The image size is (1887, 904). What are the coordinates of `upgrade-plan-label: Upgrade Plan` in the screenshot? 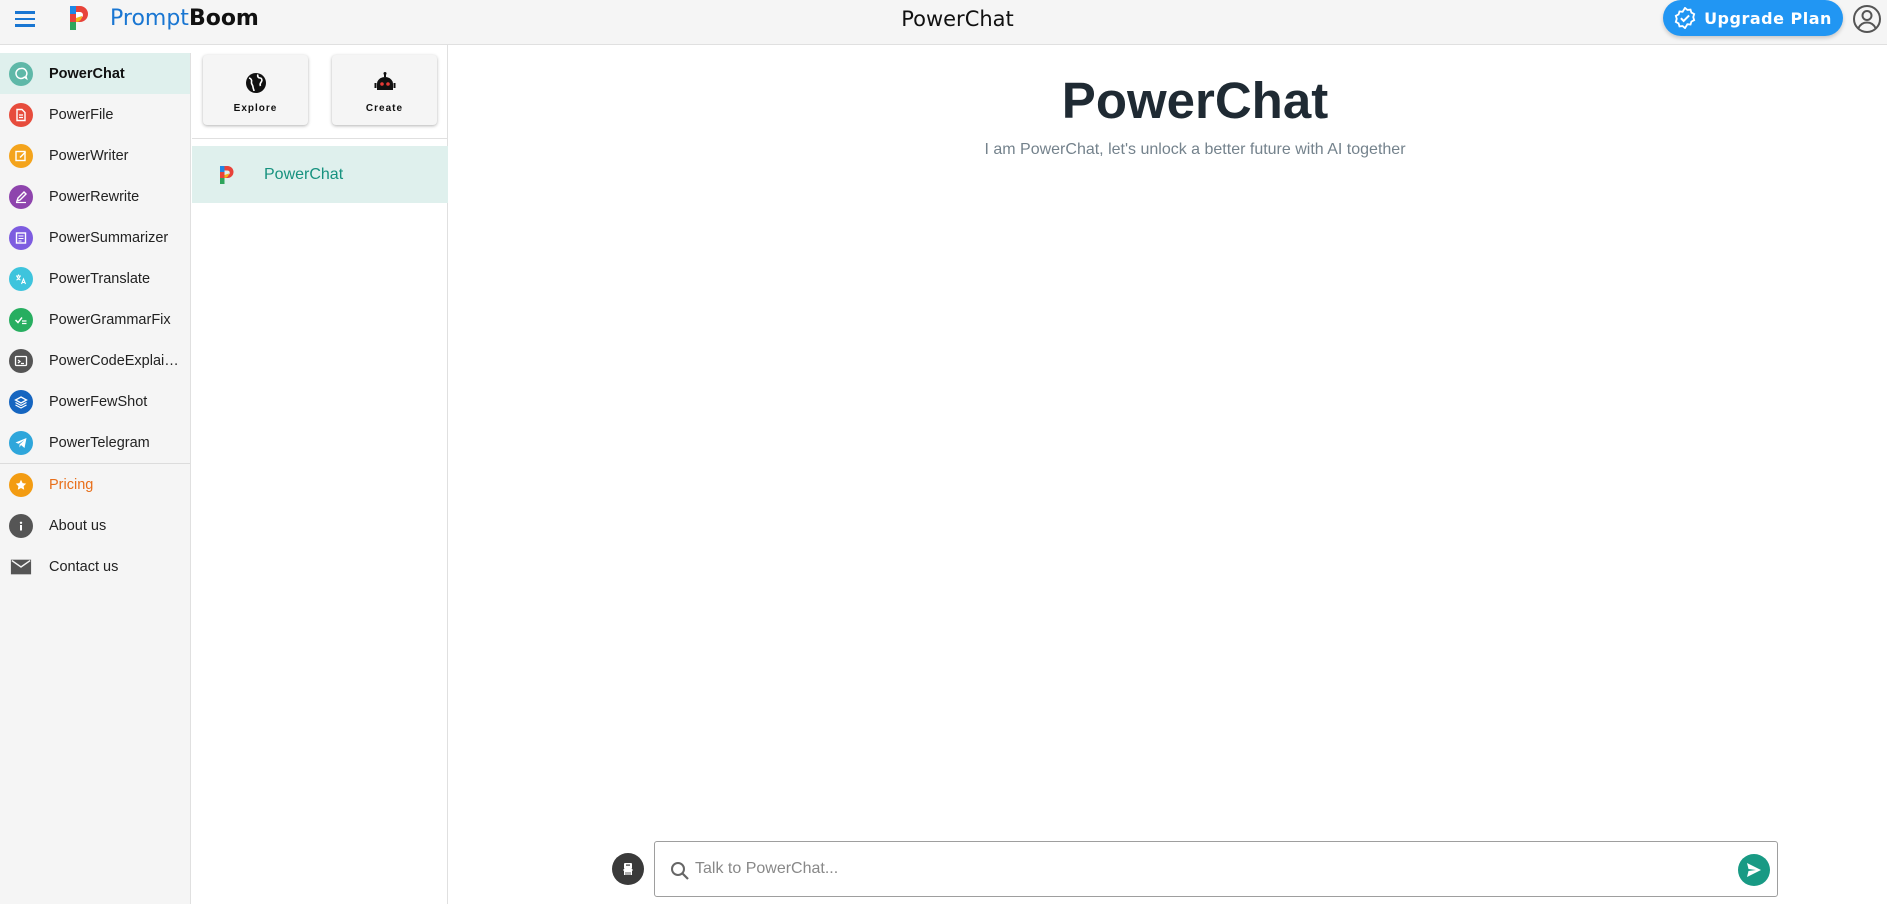 It's located at (1768, 18).